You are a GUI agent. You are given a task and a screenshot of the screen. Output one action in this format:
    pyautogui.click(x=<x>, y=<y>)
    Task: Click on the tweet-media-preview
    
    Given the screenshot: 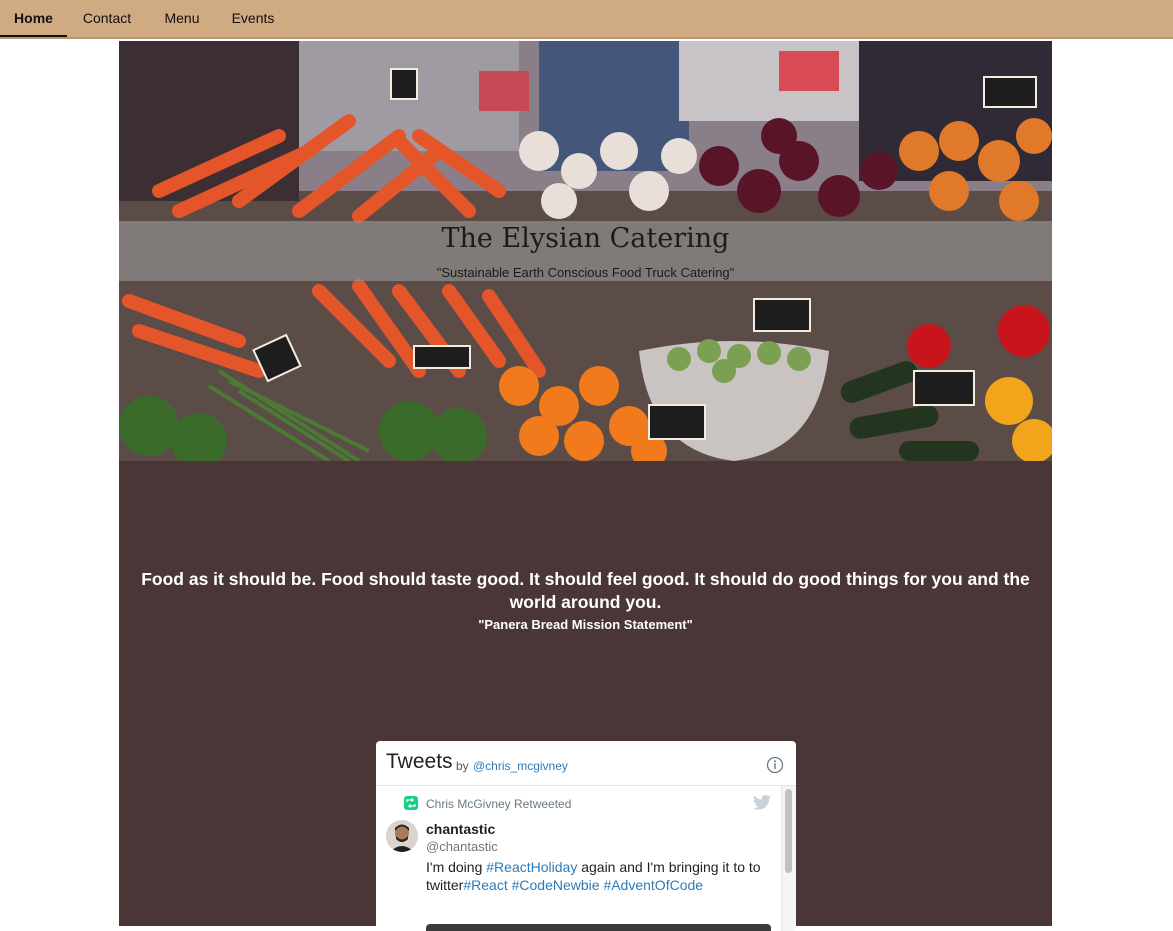 What is the action you would take?
    pyautogui.click(x=598, y=927)
    